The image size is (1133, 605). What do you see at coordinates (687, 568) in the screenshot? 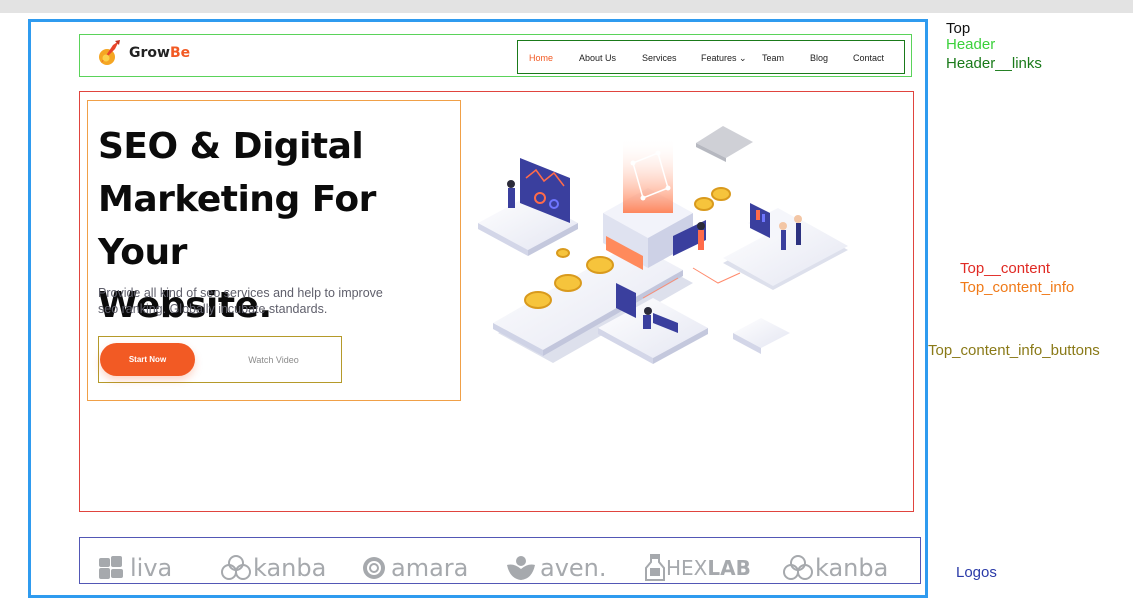
I see `logo-name: HEX` at bounding box center [687, 568].